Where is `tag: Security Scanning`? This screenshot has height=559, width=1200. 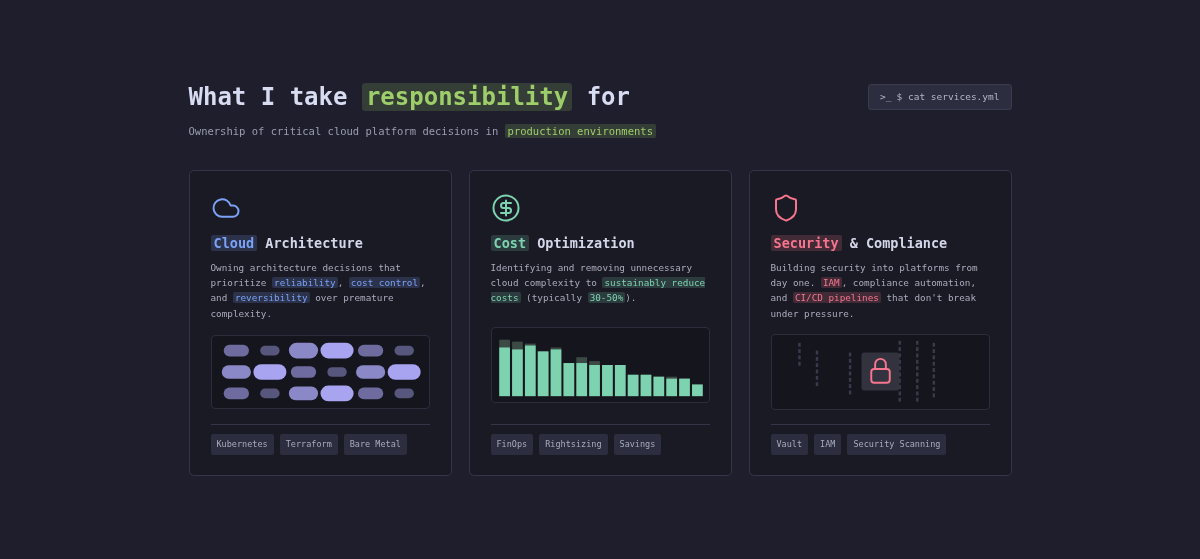 tag: Security Scanning is located at coordinates (897, 444).